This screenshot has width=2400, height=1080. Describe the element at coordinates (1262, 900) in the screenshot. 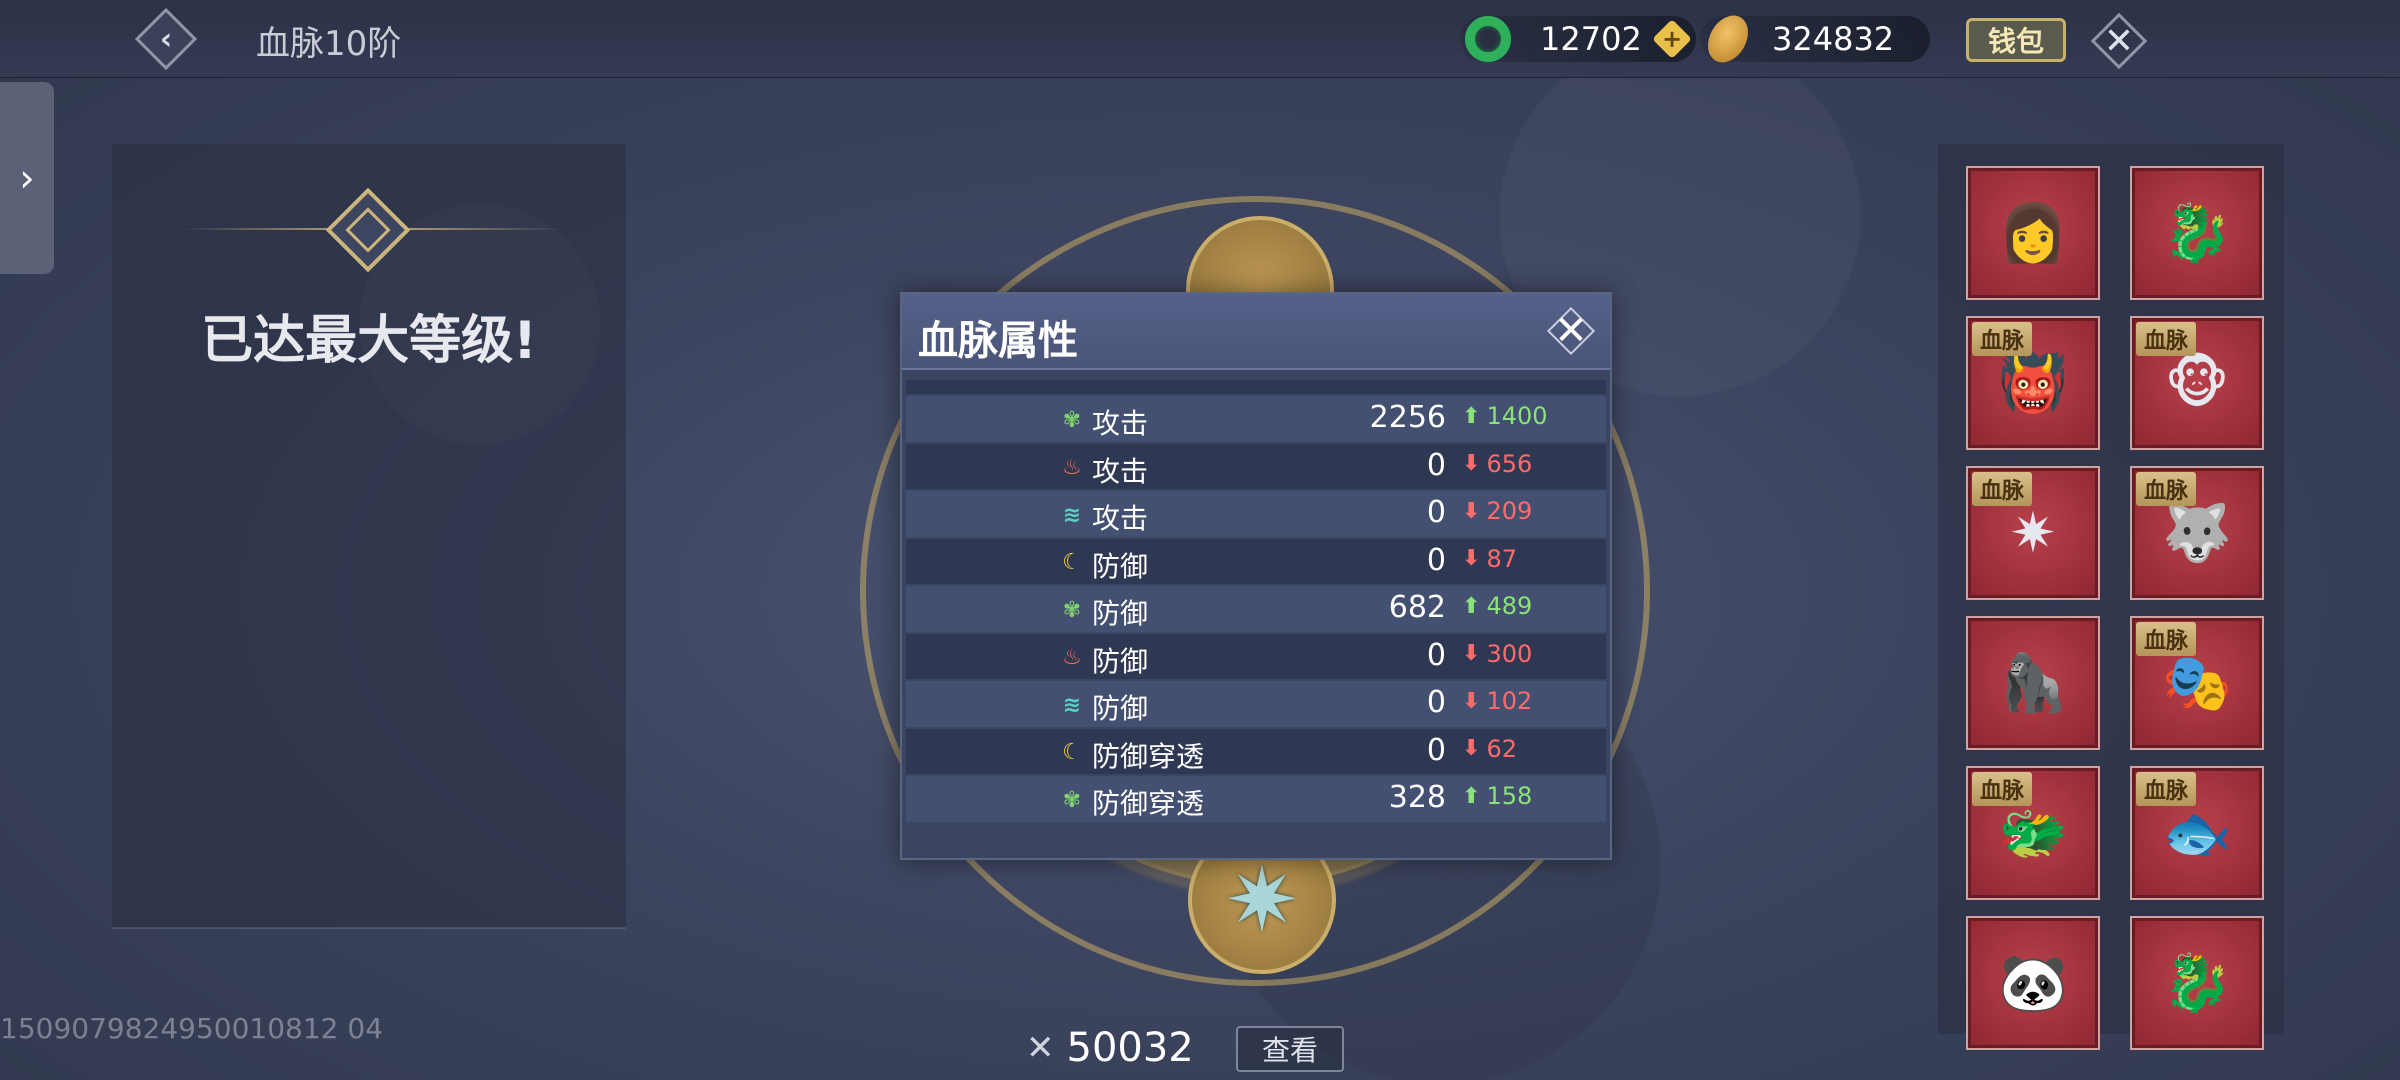

I see `starfish-icon: ✷` at that location.